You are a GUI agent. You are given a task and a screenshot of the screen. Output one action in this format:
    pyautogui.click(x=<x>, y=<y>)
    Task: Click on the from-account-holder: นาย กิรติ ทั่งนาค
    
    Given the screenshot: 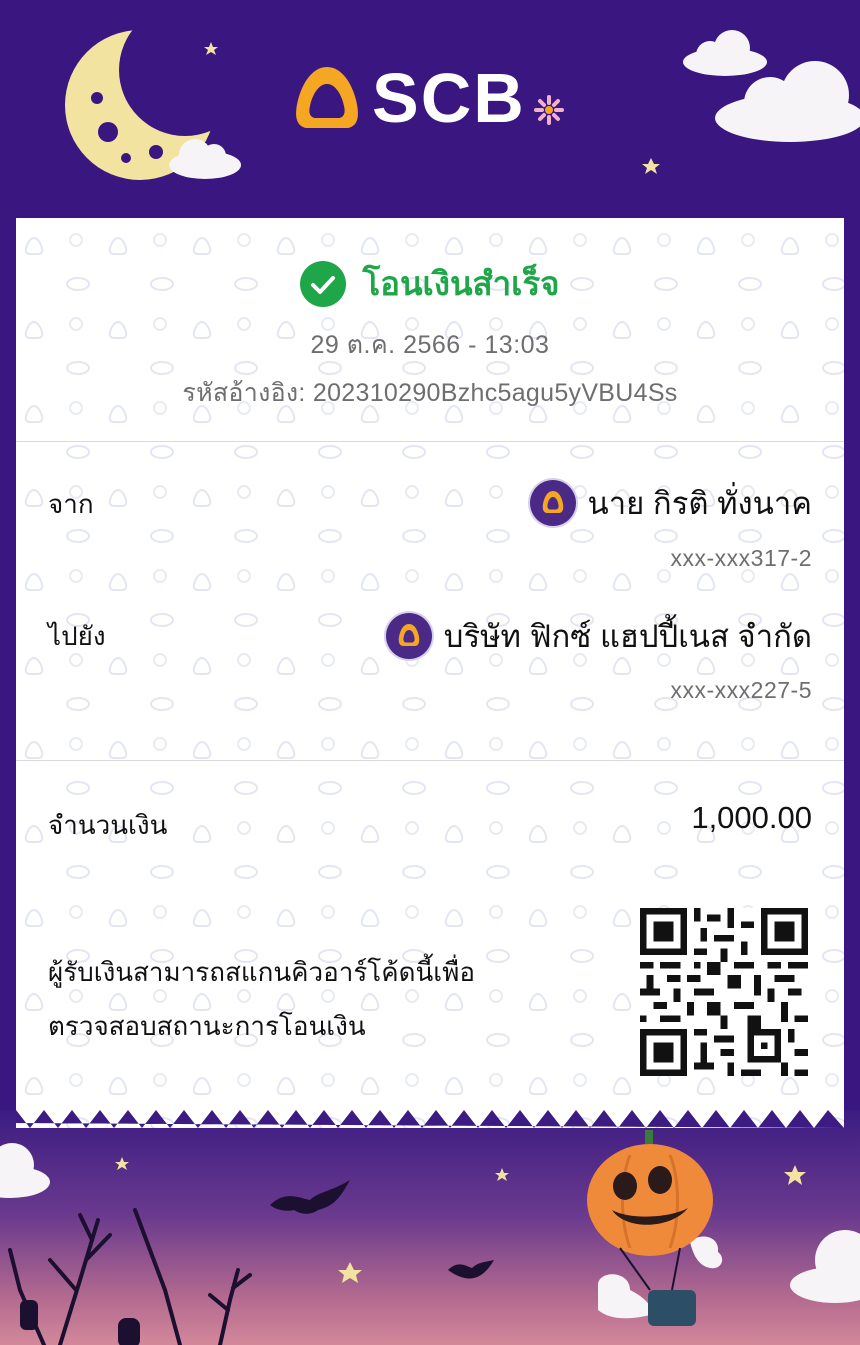 What is the action you would take?
    pyautogui.click(x=670, y=503)
    